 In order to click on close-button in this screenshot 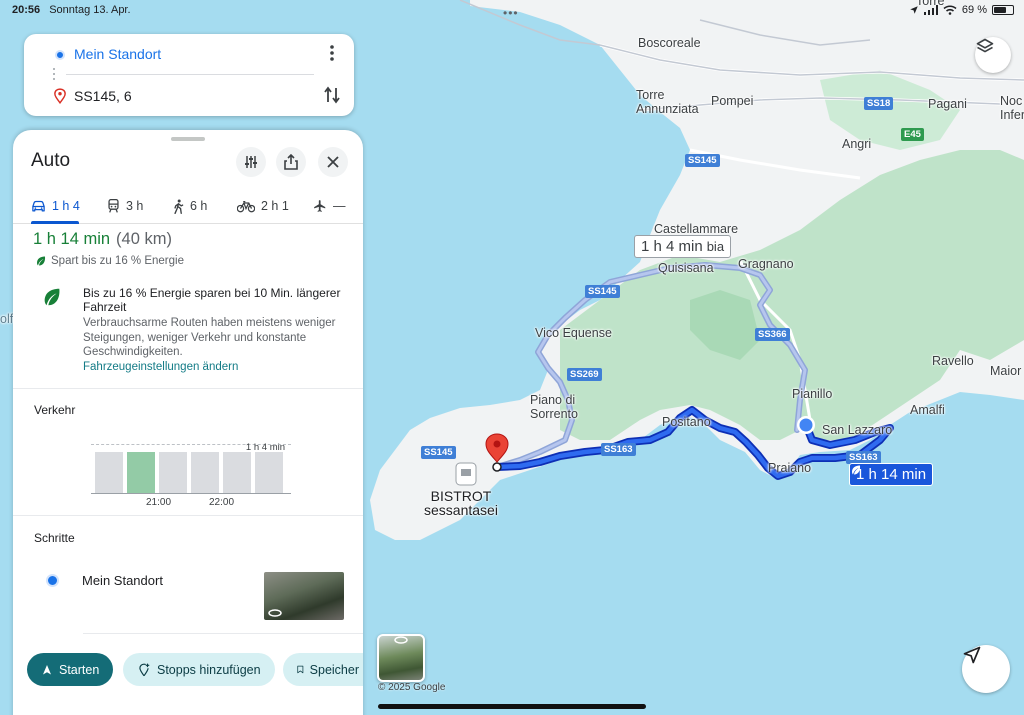, I will do `click(333, 162)`.